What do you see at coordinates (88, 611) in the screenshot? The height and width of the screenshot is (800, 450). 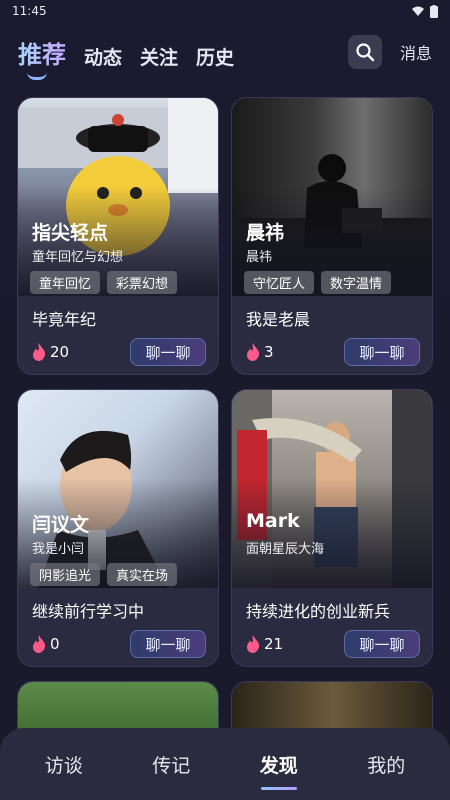 I see `card-title: 继续前行学习中` at bounding box center [88, 611].